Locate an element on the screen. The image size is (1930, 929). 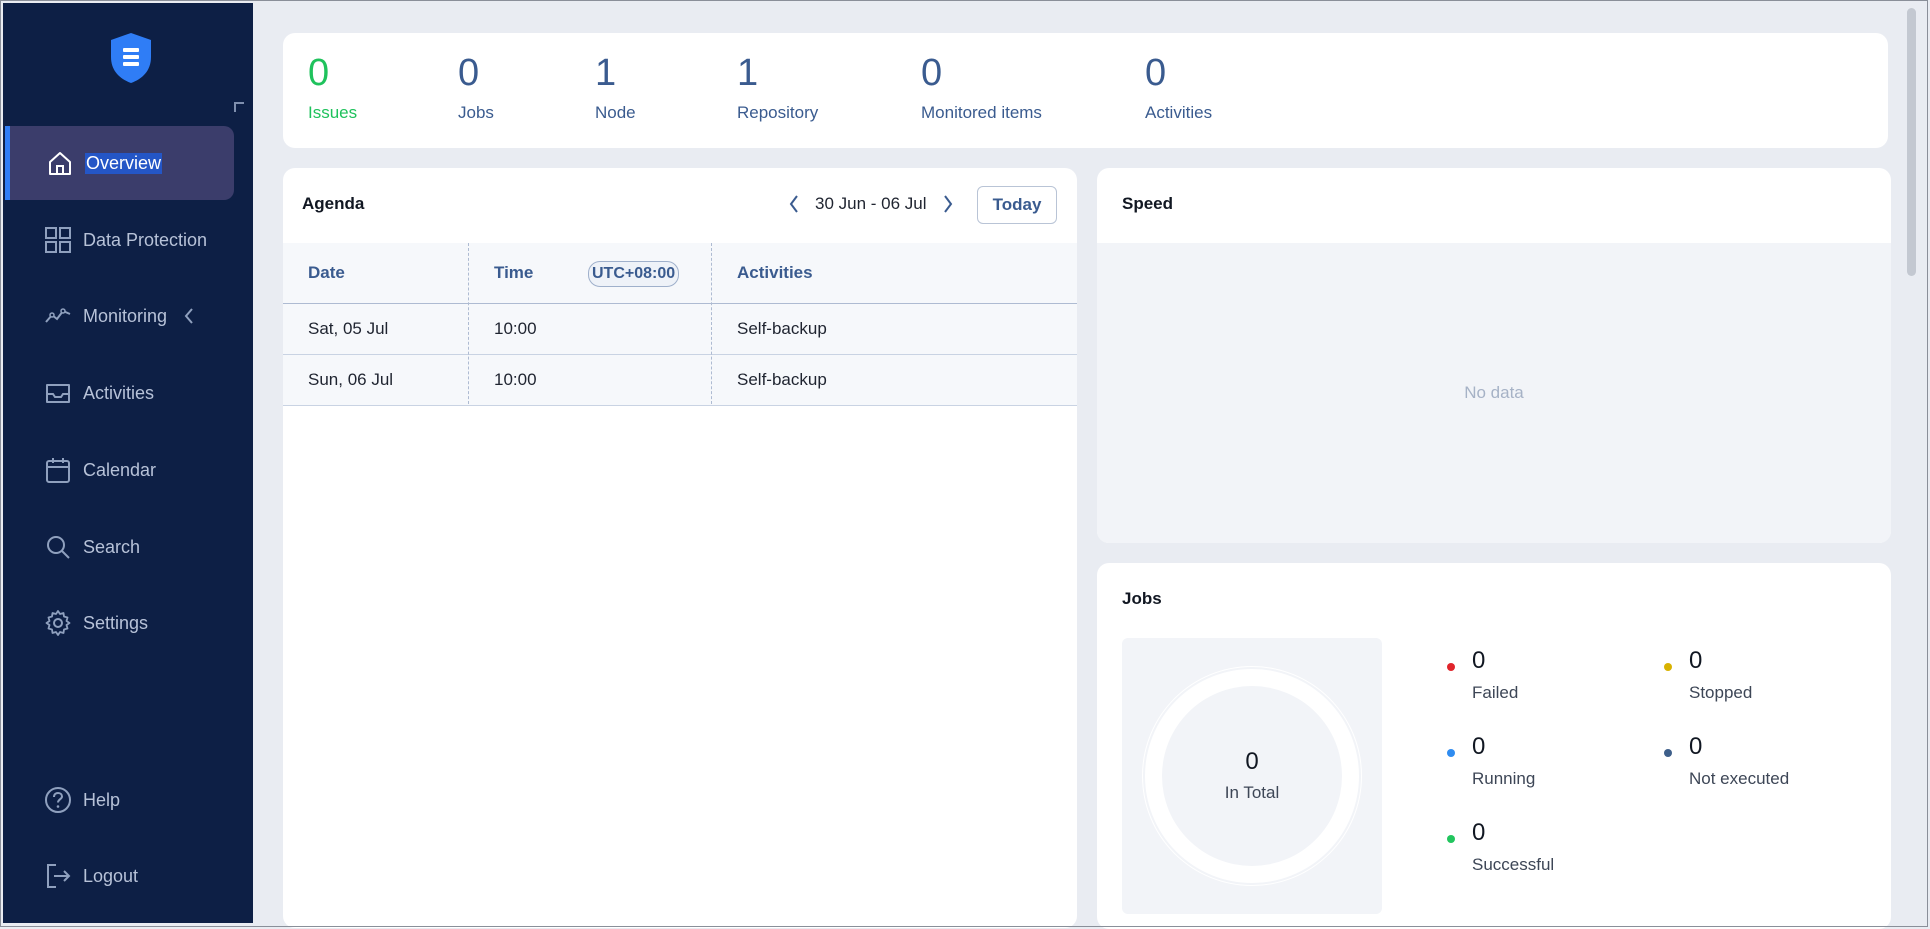
jobs-donut-chart is located at coordinates (1252, 776).